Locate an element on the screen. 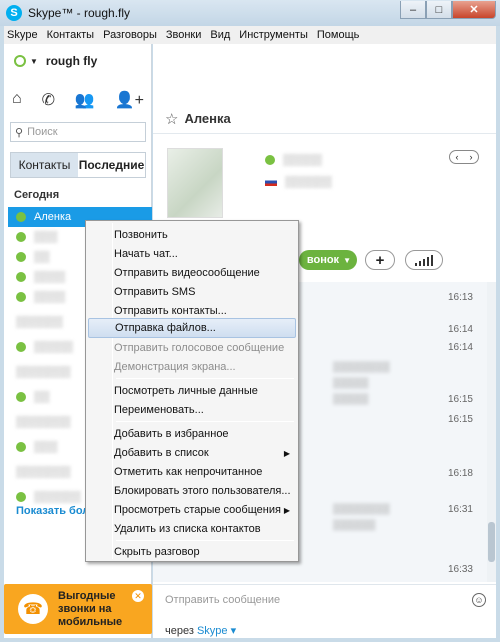  via-service-dropdown: Skype ▾ is located at coordinates (216, 631).